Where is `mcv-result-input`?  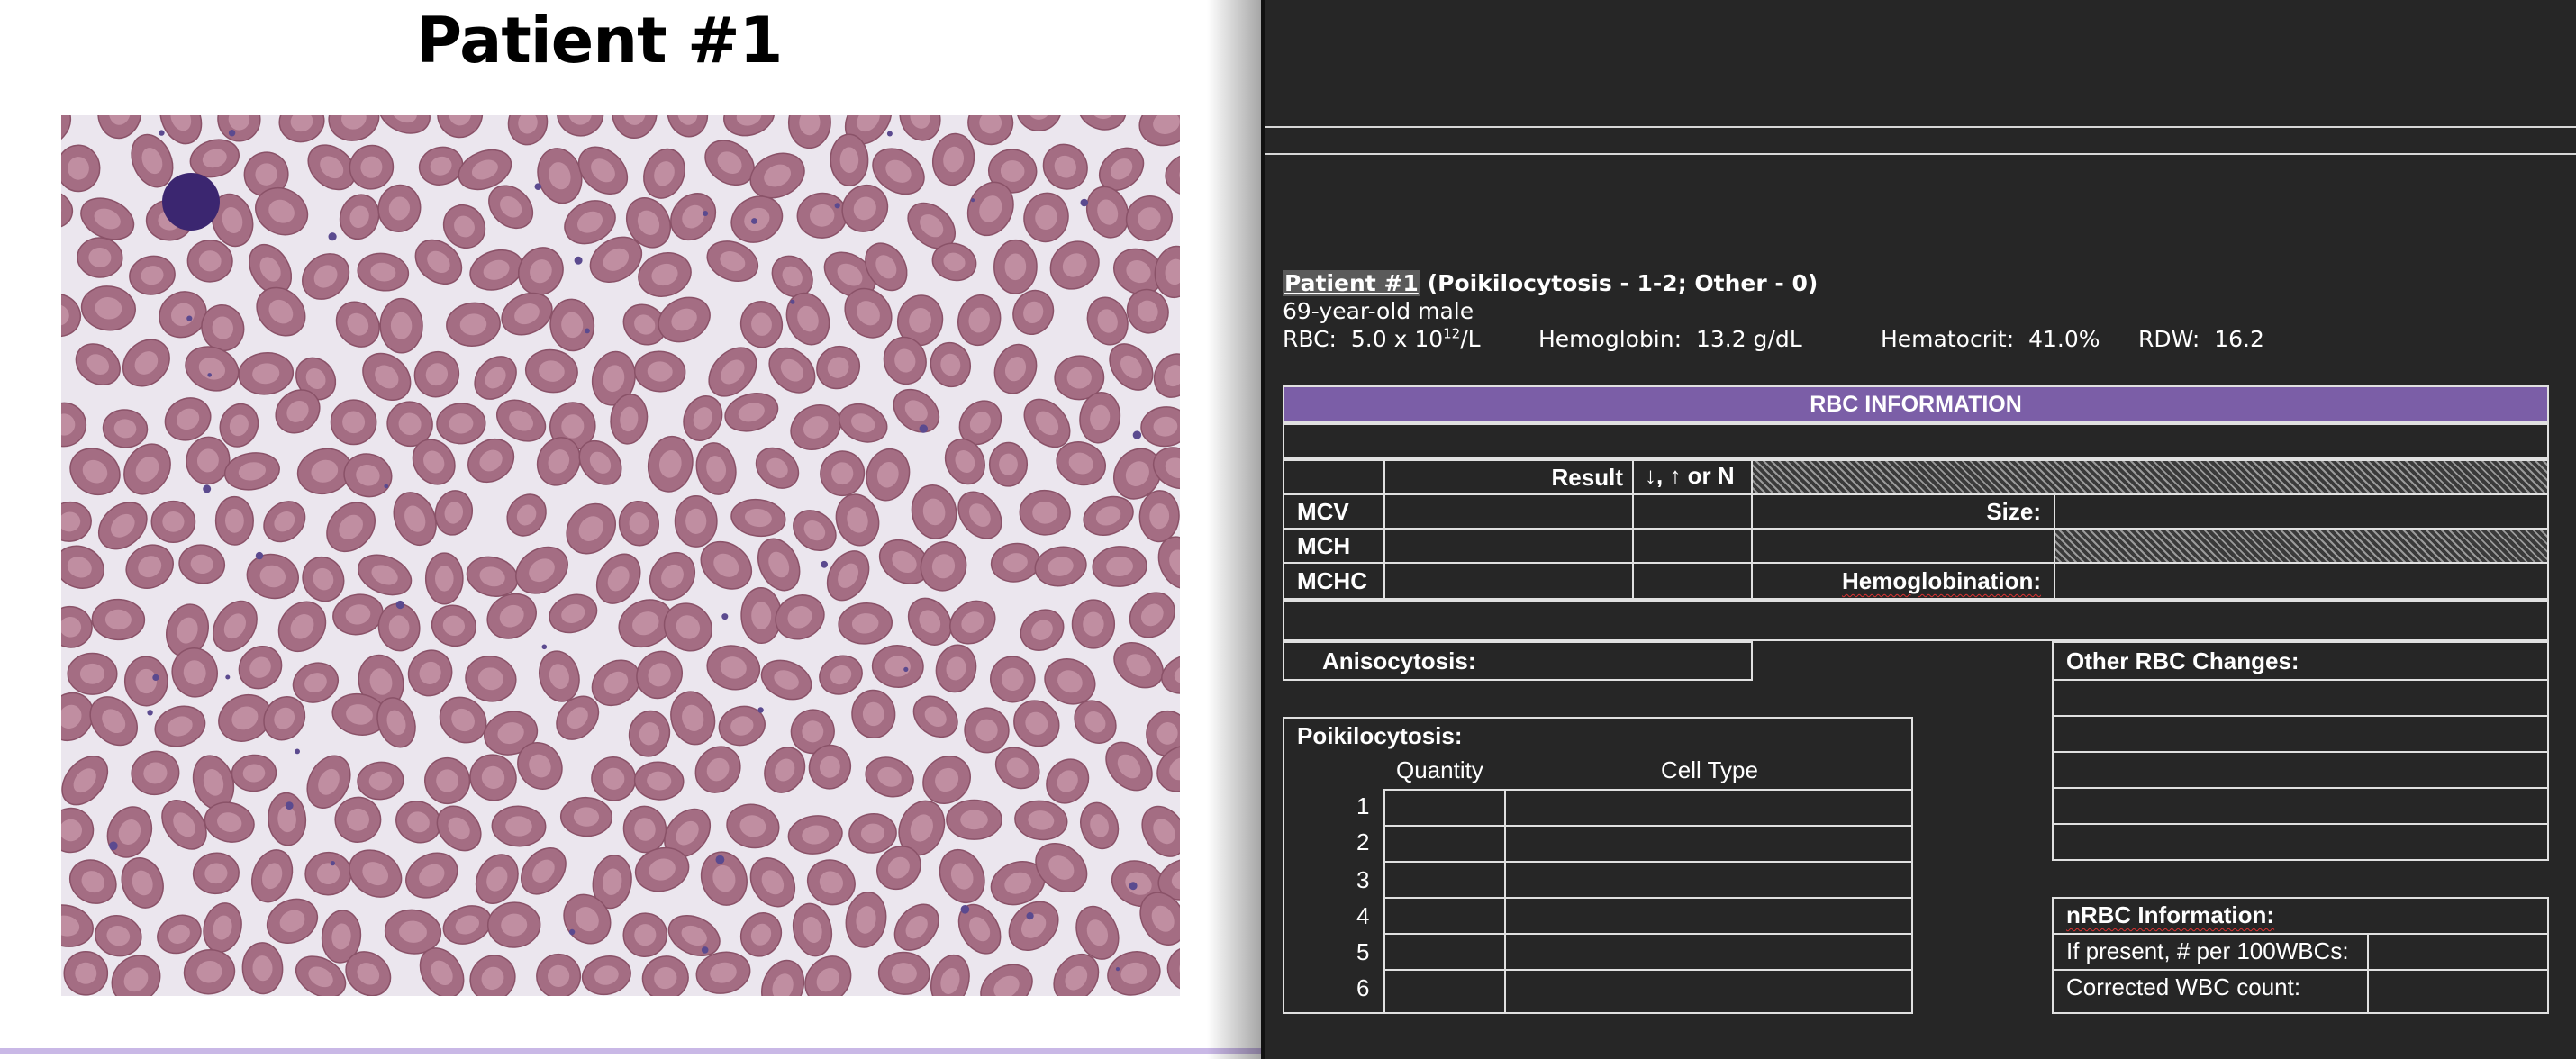
mcv-result-input is located at coordinates (1508, 511).